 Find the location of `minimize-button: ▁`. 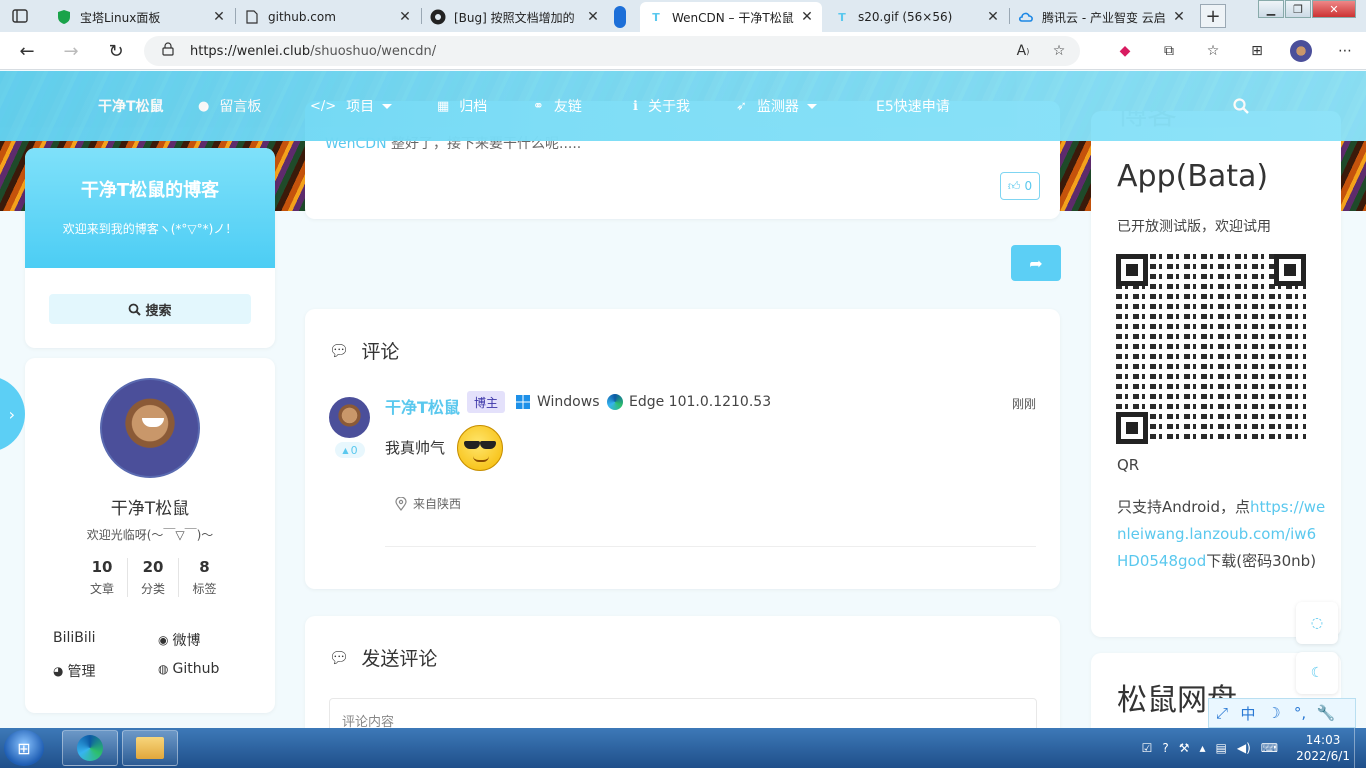

minimize-button: ▁ is located at coordinates (1271, 9).